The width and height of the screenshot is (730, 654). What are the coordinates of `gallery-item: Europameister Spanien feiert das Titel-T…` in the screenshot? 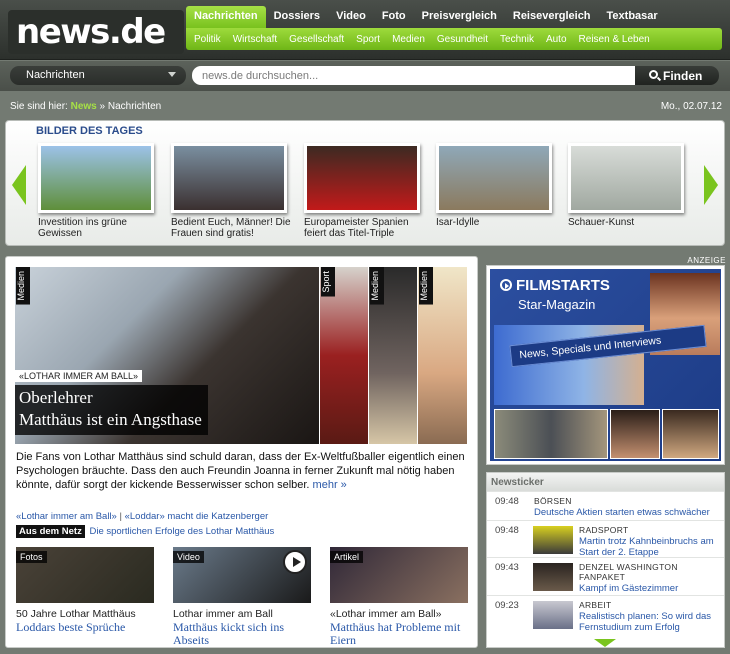 It's located at (362, 191).